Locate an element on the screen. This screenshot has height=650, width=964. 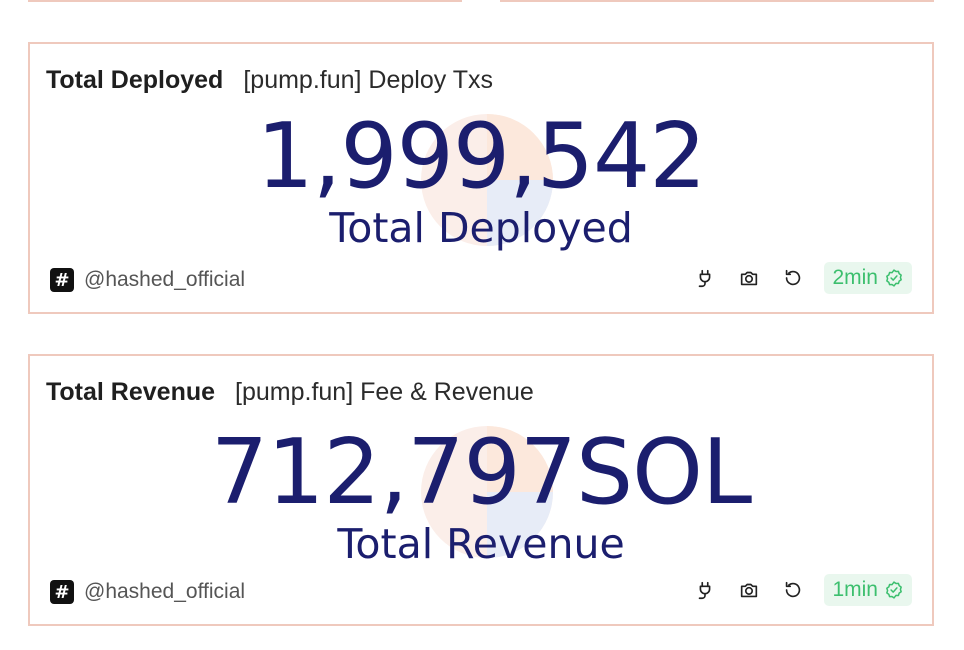
card-toolbar: 1min is located at coordinates (802, 590).